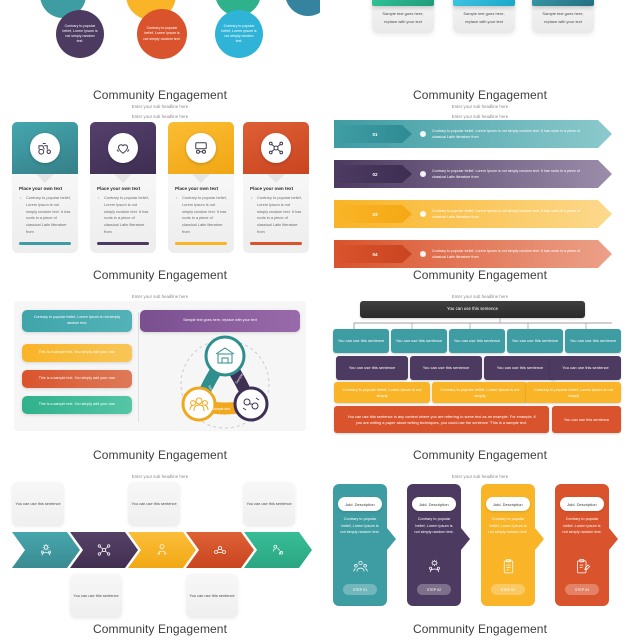  Describe the element at coordinates (360, 589) in the screenshot. I see `step-button: STEP 01` at that location.